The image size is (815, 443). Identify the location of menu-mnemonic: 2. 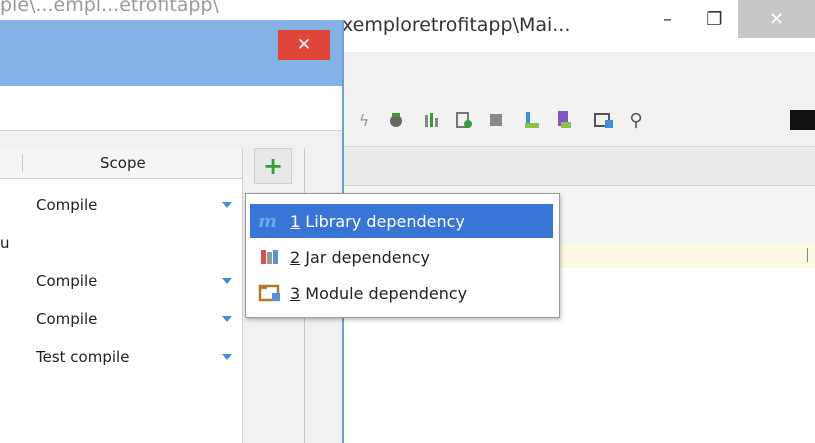
(295, 257).